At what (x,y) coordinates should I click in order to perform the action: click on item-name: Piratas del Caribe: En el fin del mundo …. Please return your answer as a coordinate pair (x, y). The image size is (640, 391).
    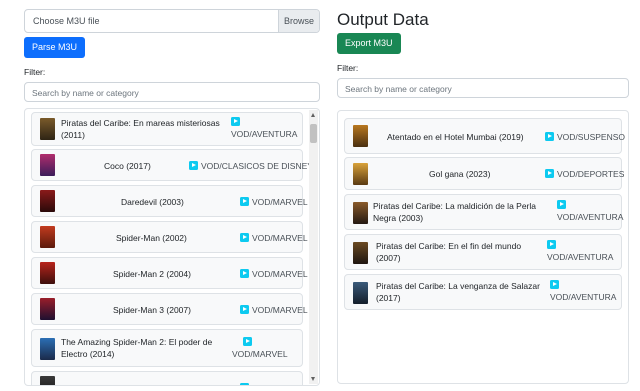
    Looking at the image, I should click on (449, 252).